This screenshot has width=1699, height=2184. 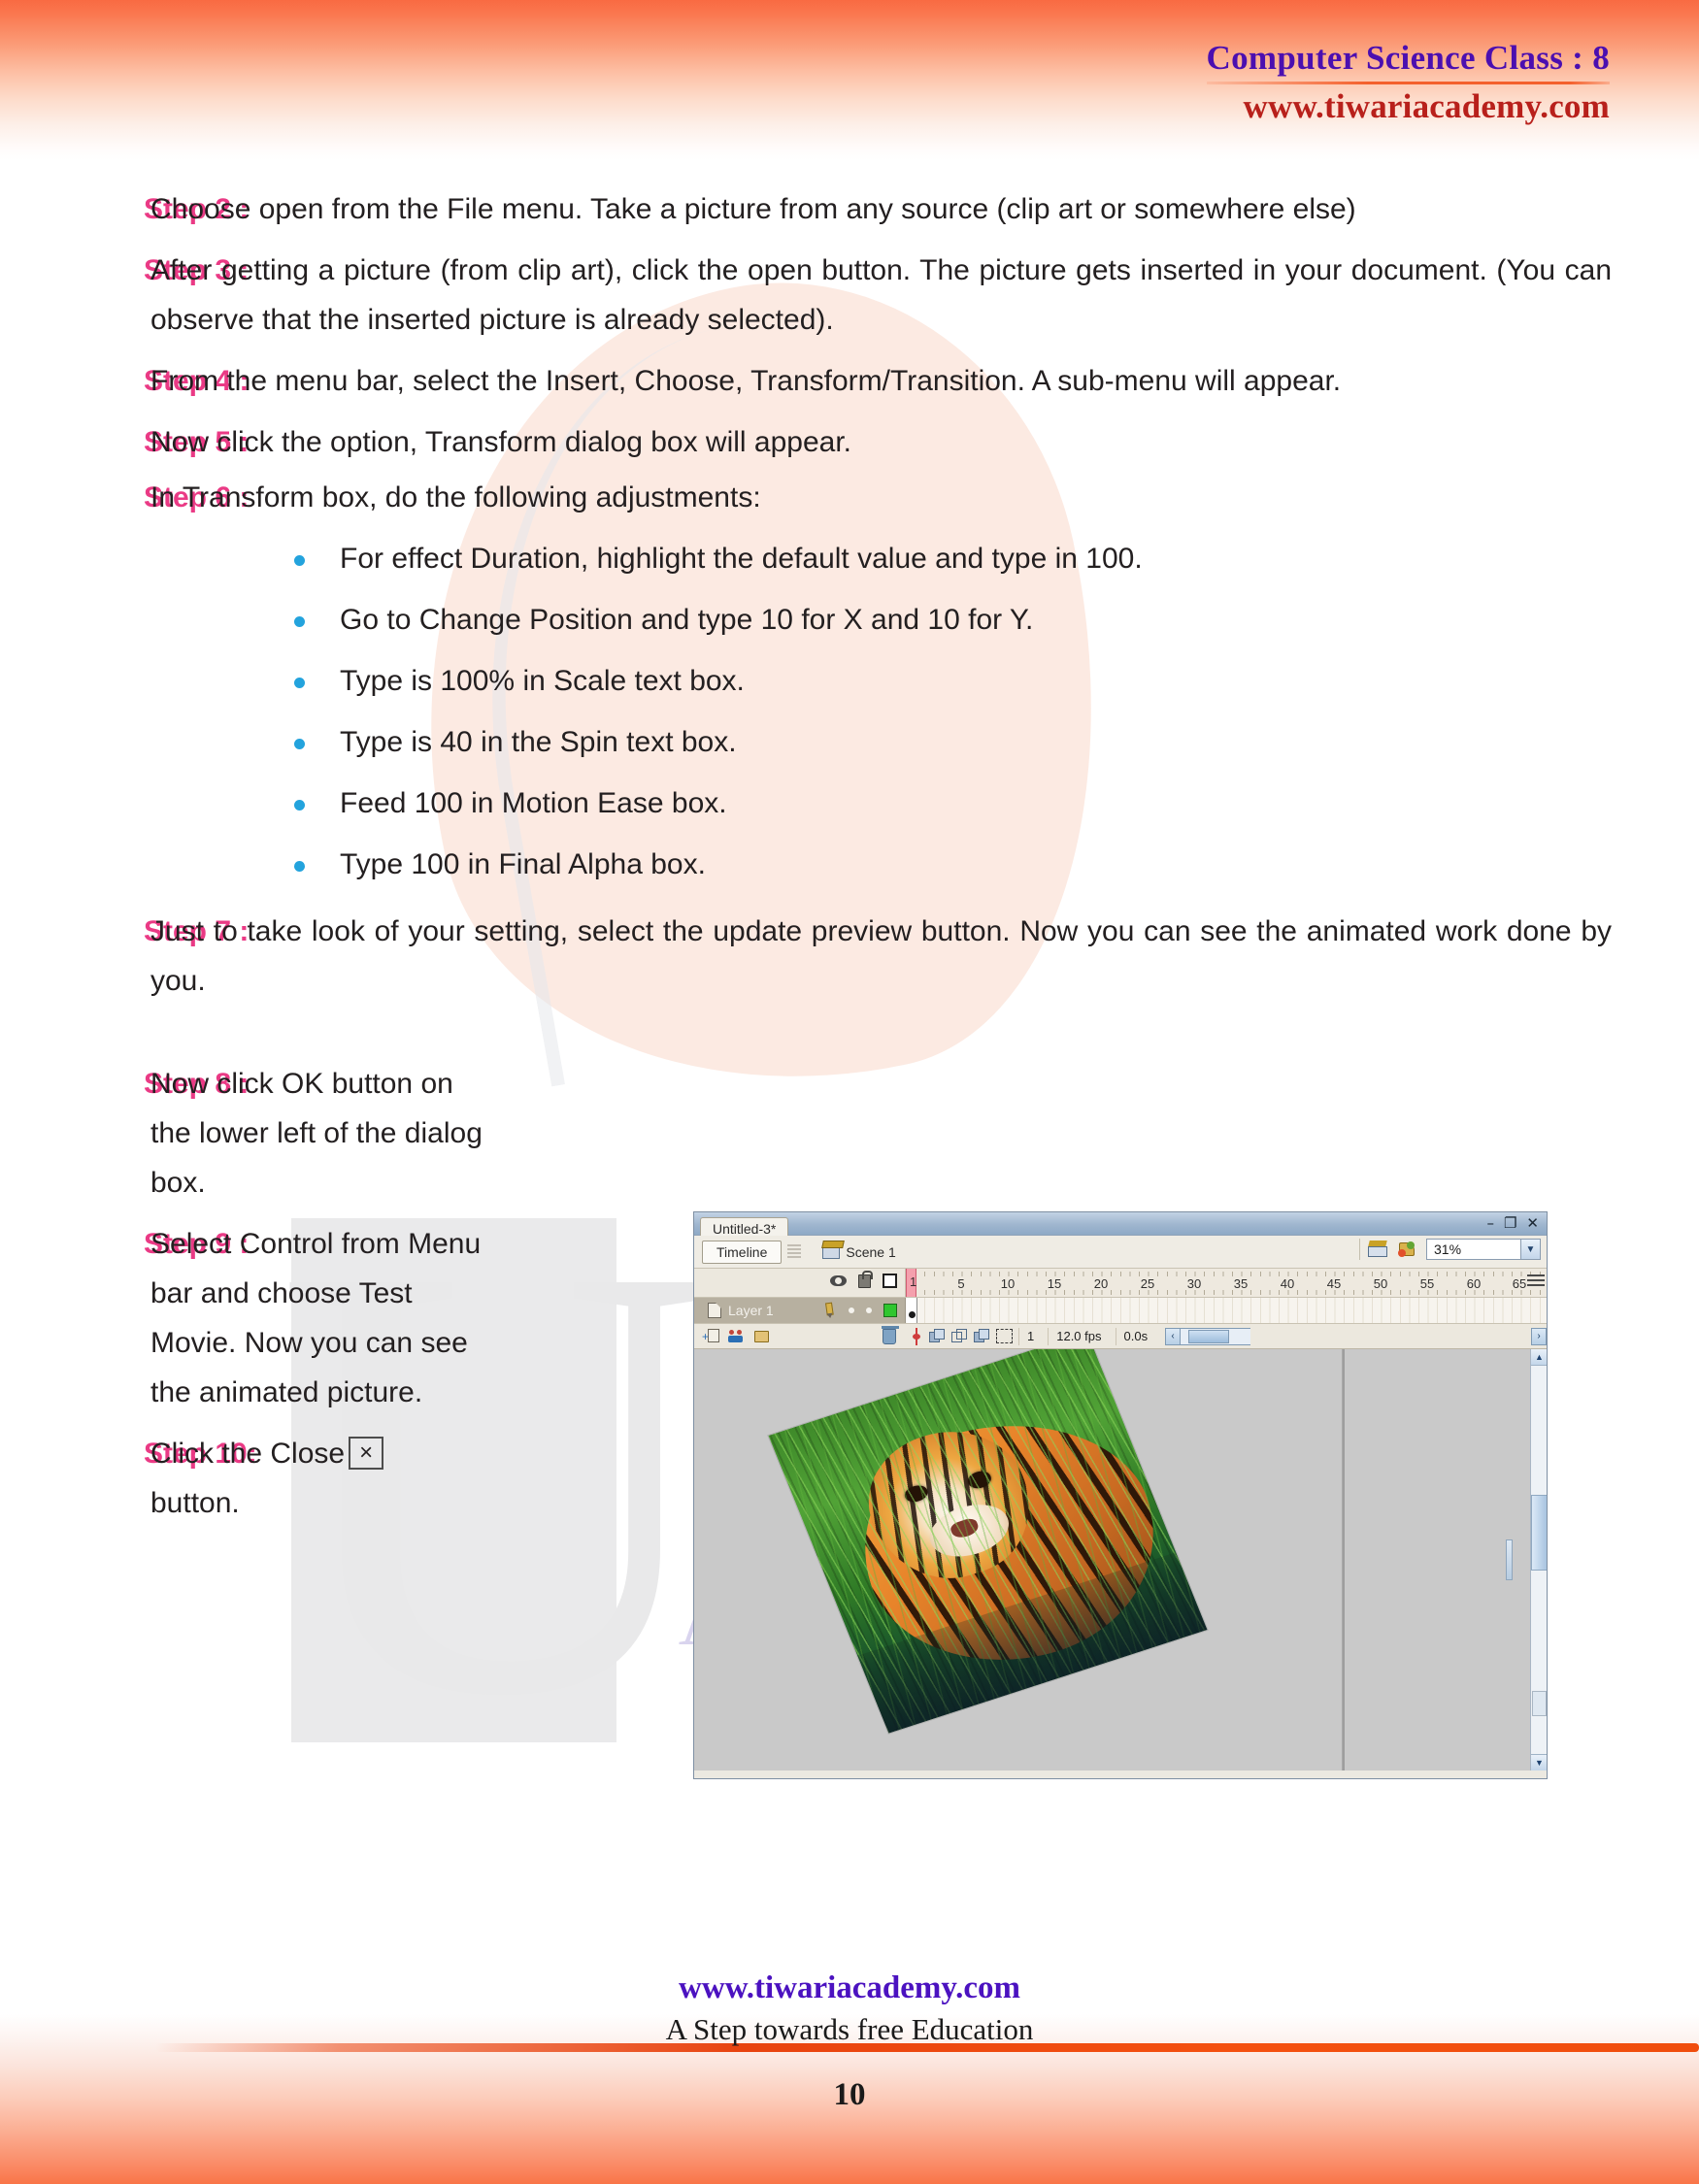 I want to click on step-label: Step 5 :, so click(x=197, y=442).